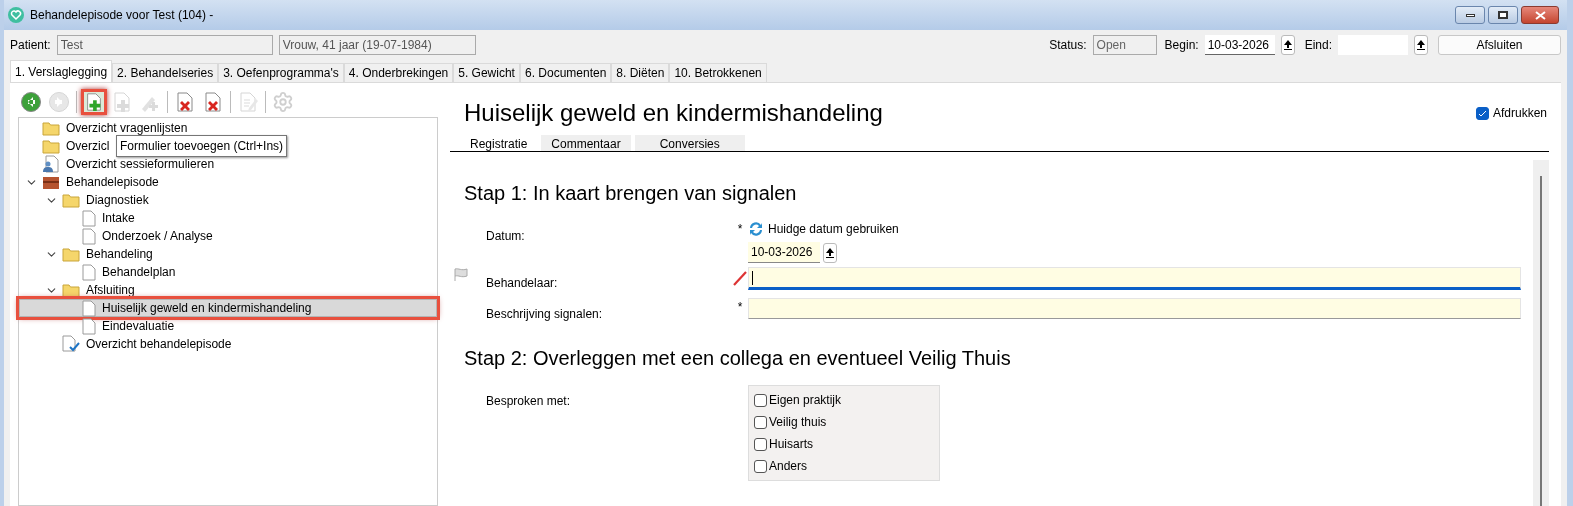 The width and height of the screenshot is (1573, 506). I want to click on text-cursor, so click(752, 277).